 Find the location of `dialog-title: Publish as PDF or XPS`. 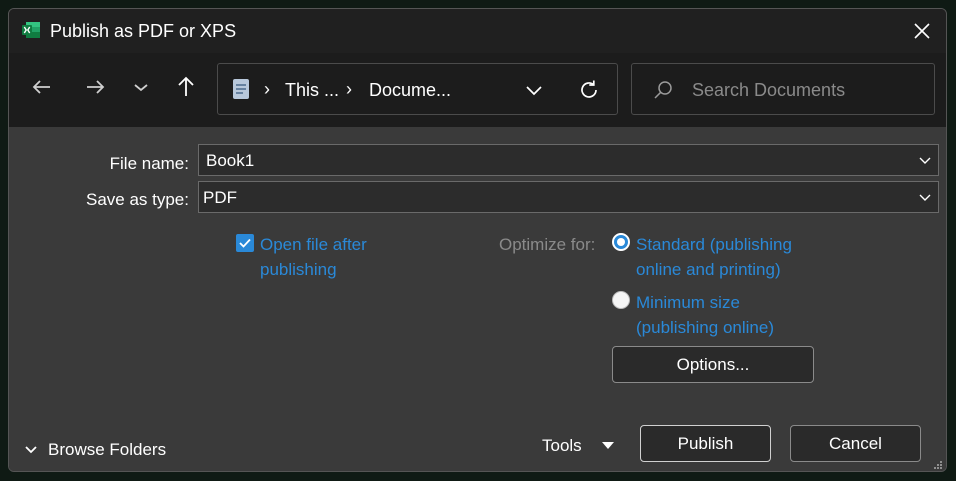

dialog-title: Publish as PDF or XPS is located at coordinates (143, 31).